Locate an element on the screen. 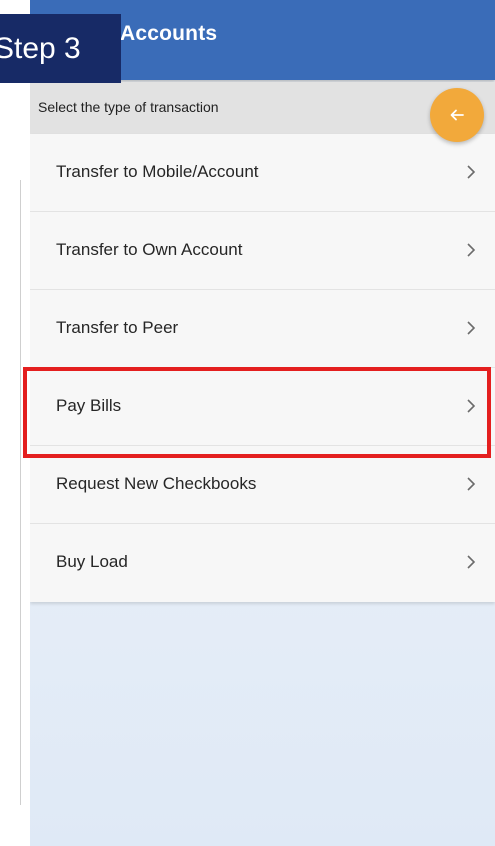 Image resolution: width=495 pixels, height=846 pixels. back-button is located at coordinates (457, 115).